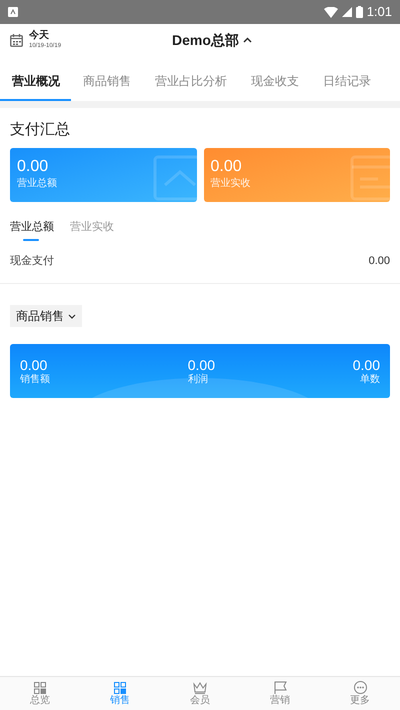 The image size is (400, 710). What do you see at coordinates (331, 12) in the screenshot?
I see `wifi-icon` at bounding box center [331, 12].